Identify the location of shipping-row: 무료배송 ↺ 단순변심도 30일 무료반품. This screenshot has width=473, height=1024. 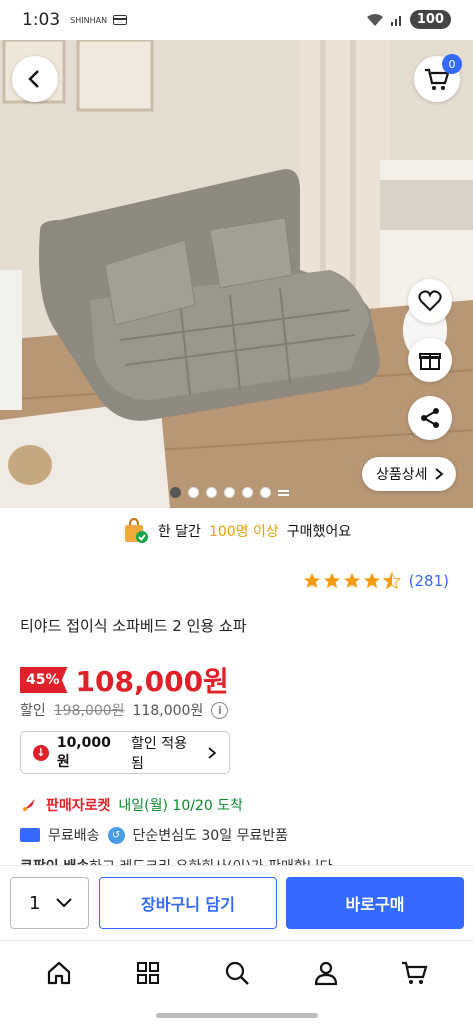
(154, 835).